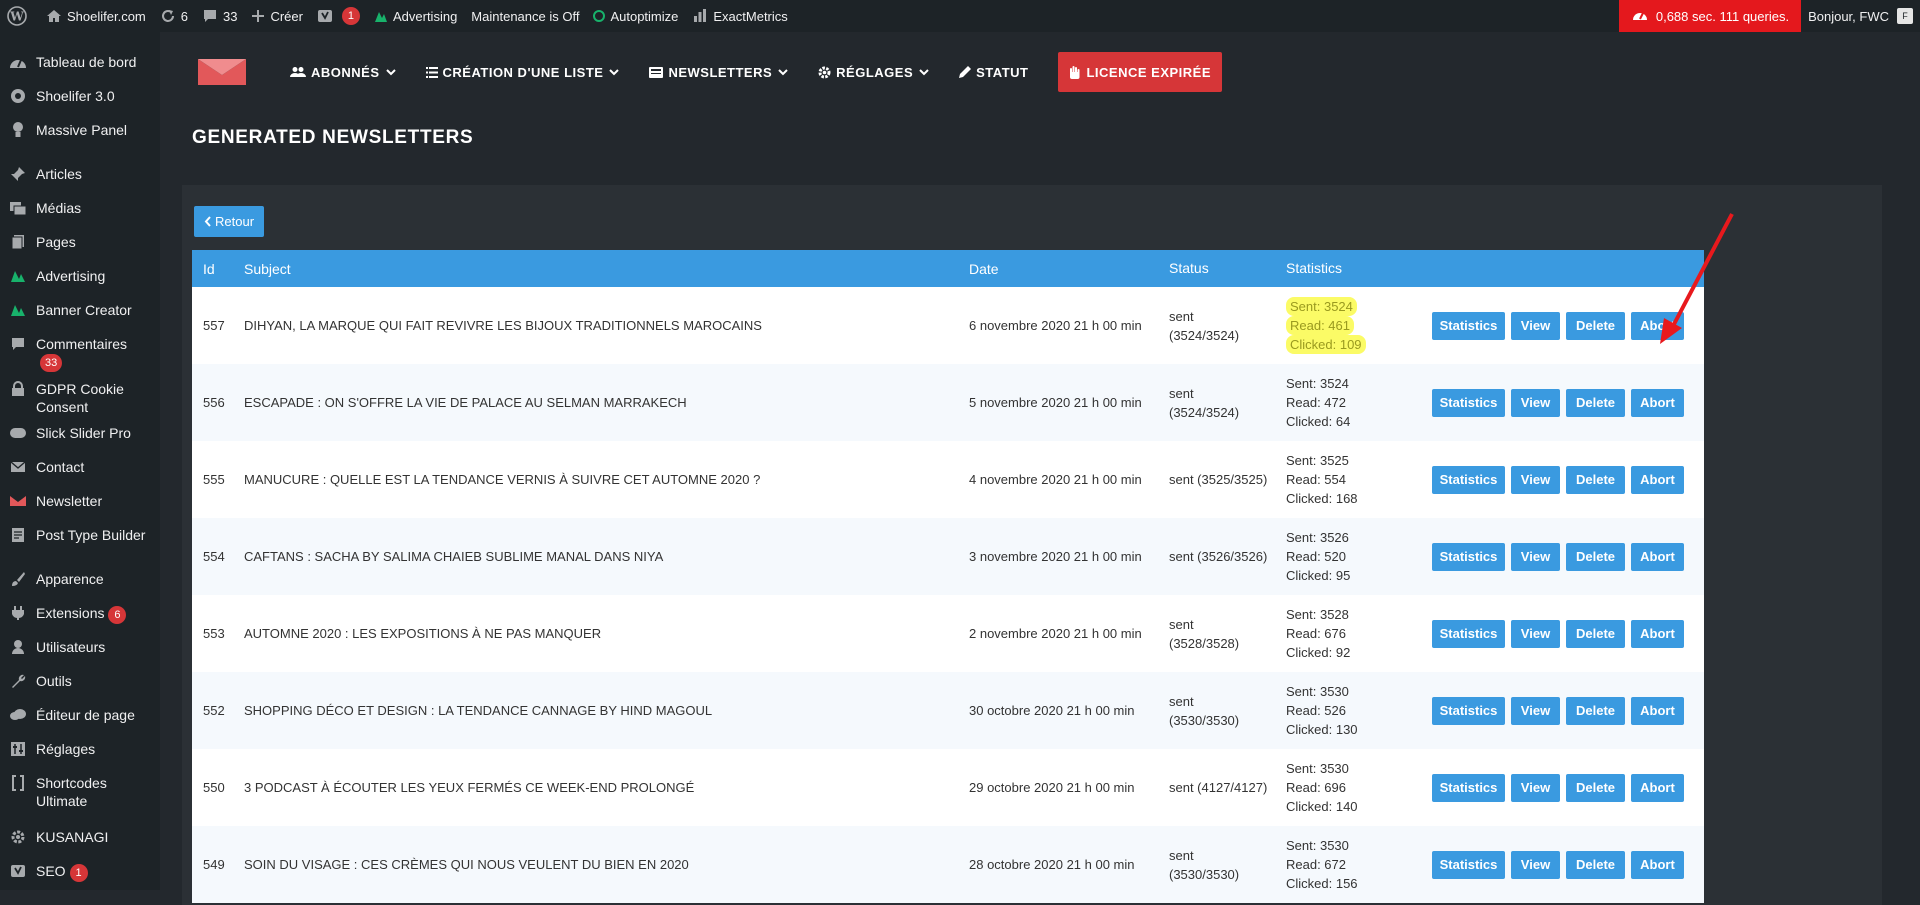 The image size is (1920, 905). I want to click on row-statistics: Sent: 3530 Read: 696 Clicked: 140, so click(1354, 787).